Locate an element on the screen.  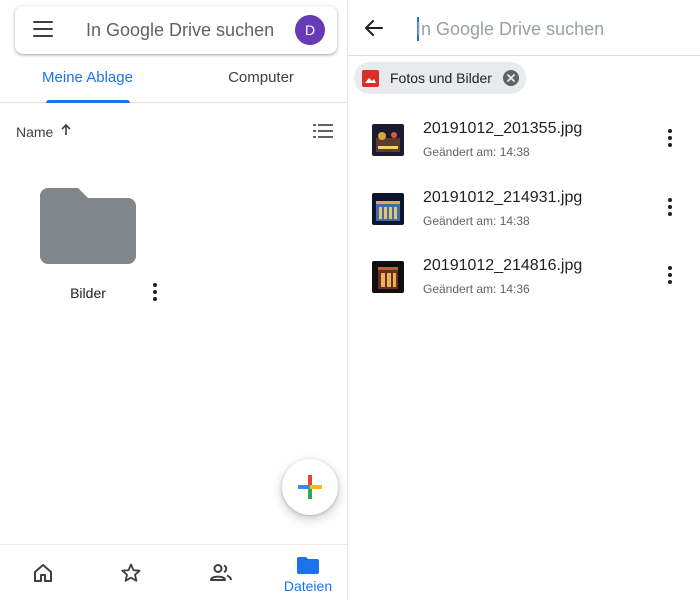
search-placeholder: In Google Drive suchen is located at coordinates (180, 30).